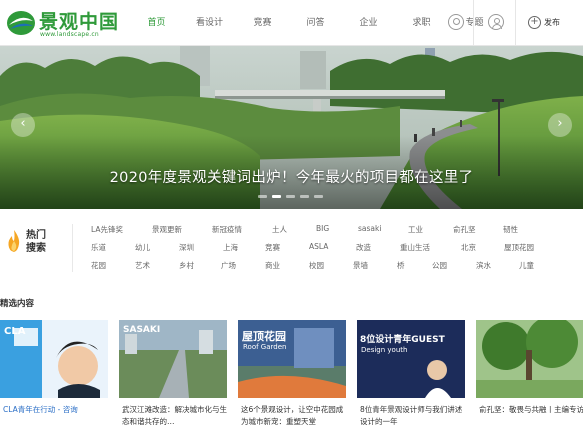  Describe the element at coordinates (412, 415) in the screenshot. I see `card-title: 8位青年景观设计师与我们讲述设计的一年` at that location.